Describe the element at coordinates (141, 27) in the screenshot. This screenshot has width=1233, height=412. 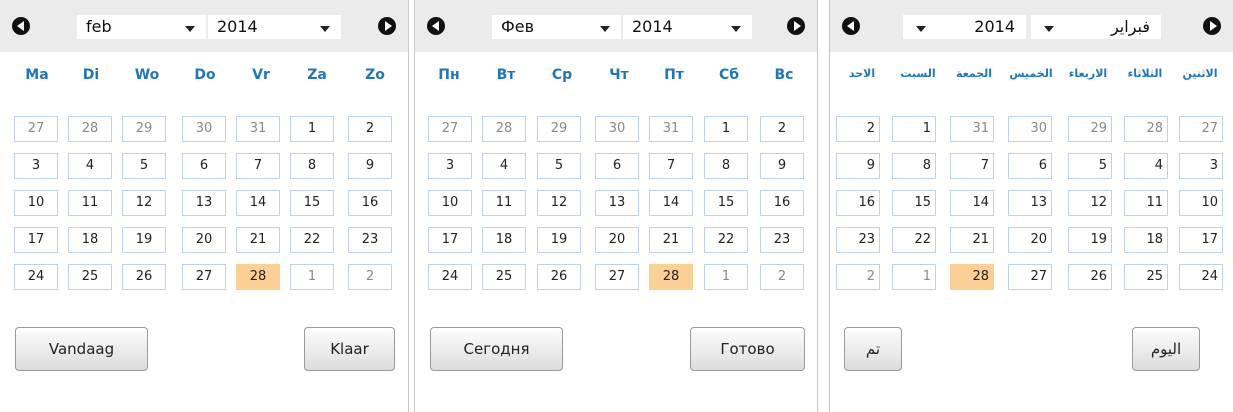
I see `month-select: feb` at that location.